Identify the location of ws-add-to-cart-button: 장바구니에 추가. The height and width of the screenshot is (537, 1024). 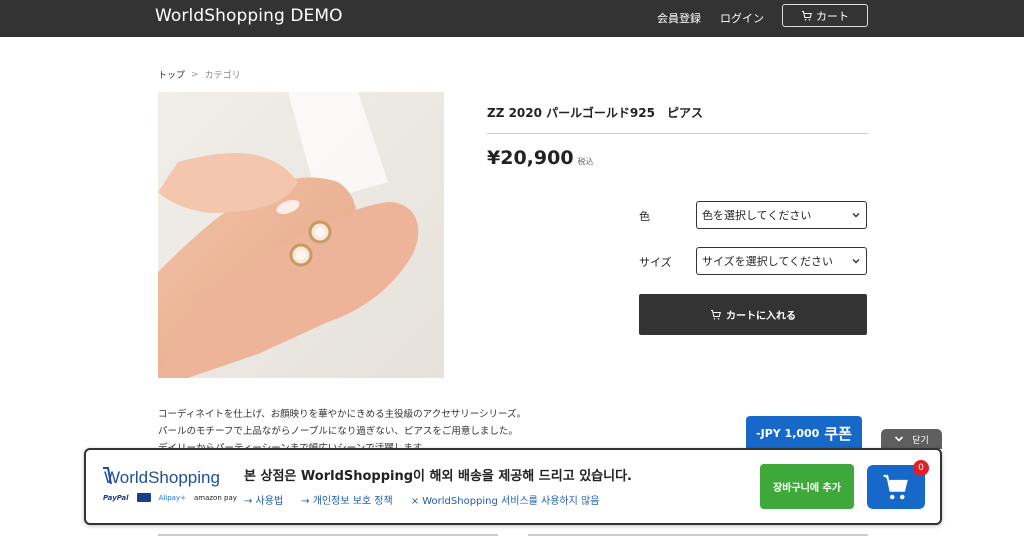
(807, 486).